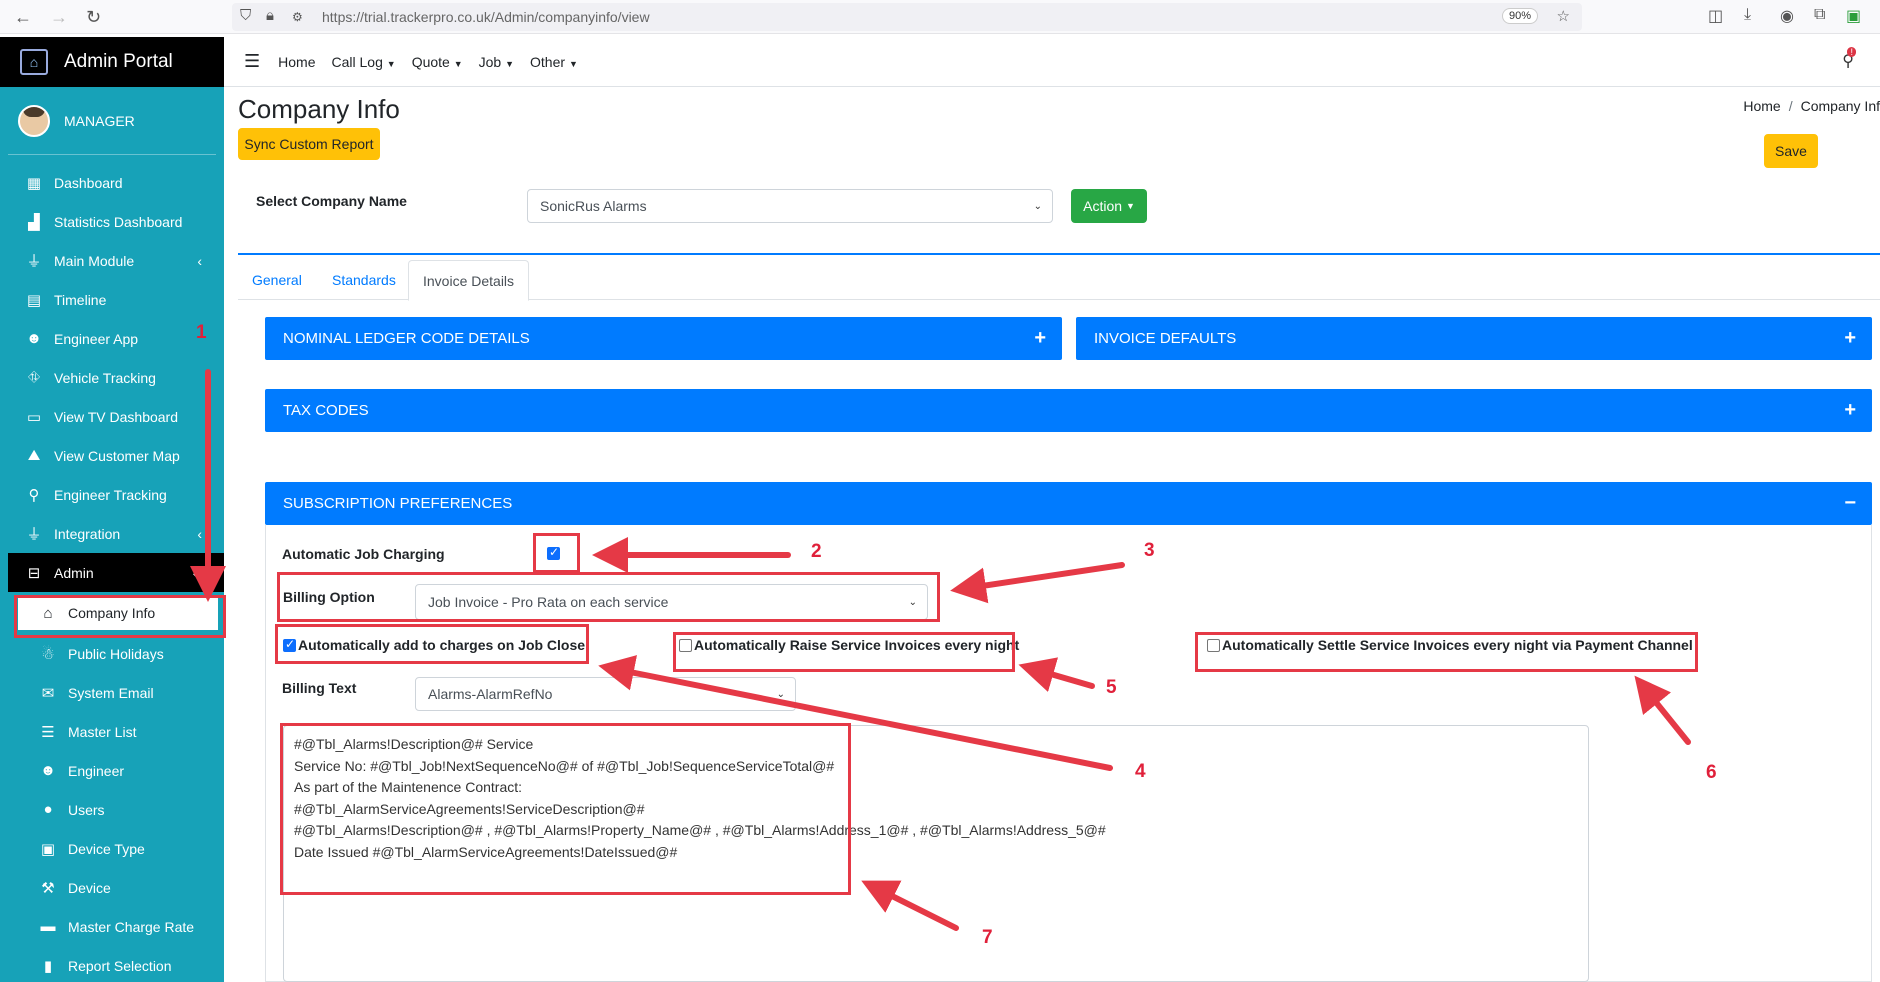  What do you see at coordinates (34, 495) in the screenshot?
I see `map-pin-icon: ⚲` at bounding box center [34, 495].